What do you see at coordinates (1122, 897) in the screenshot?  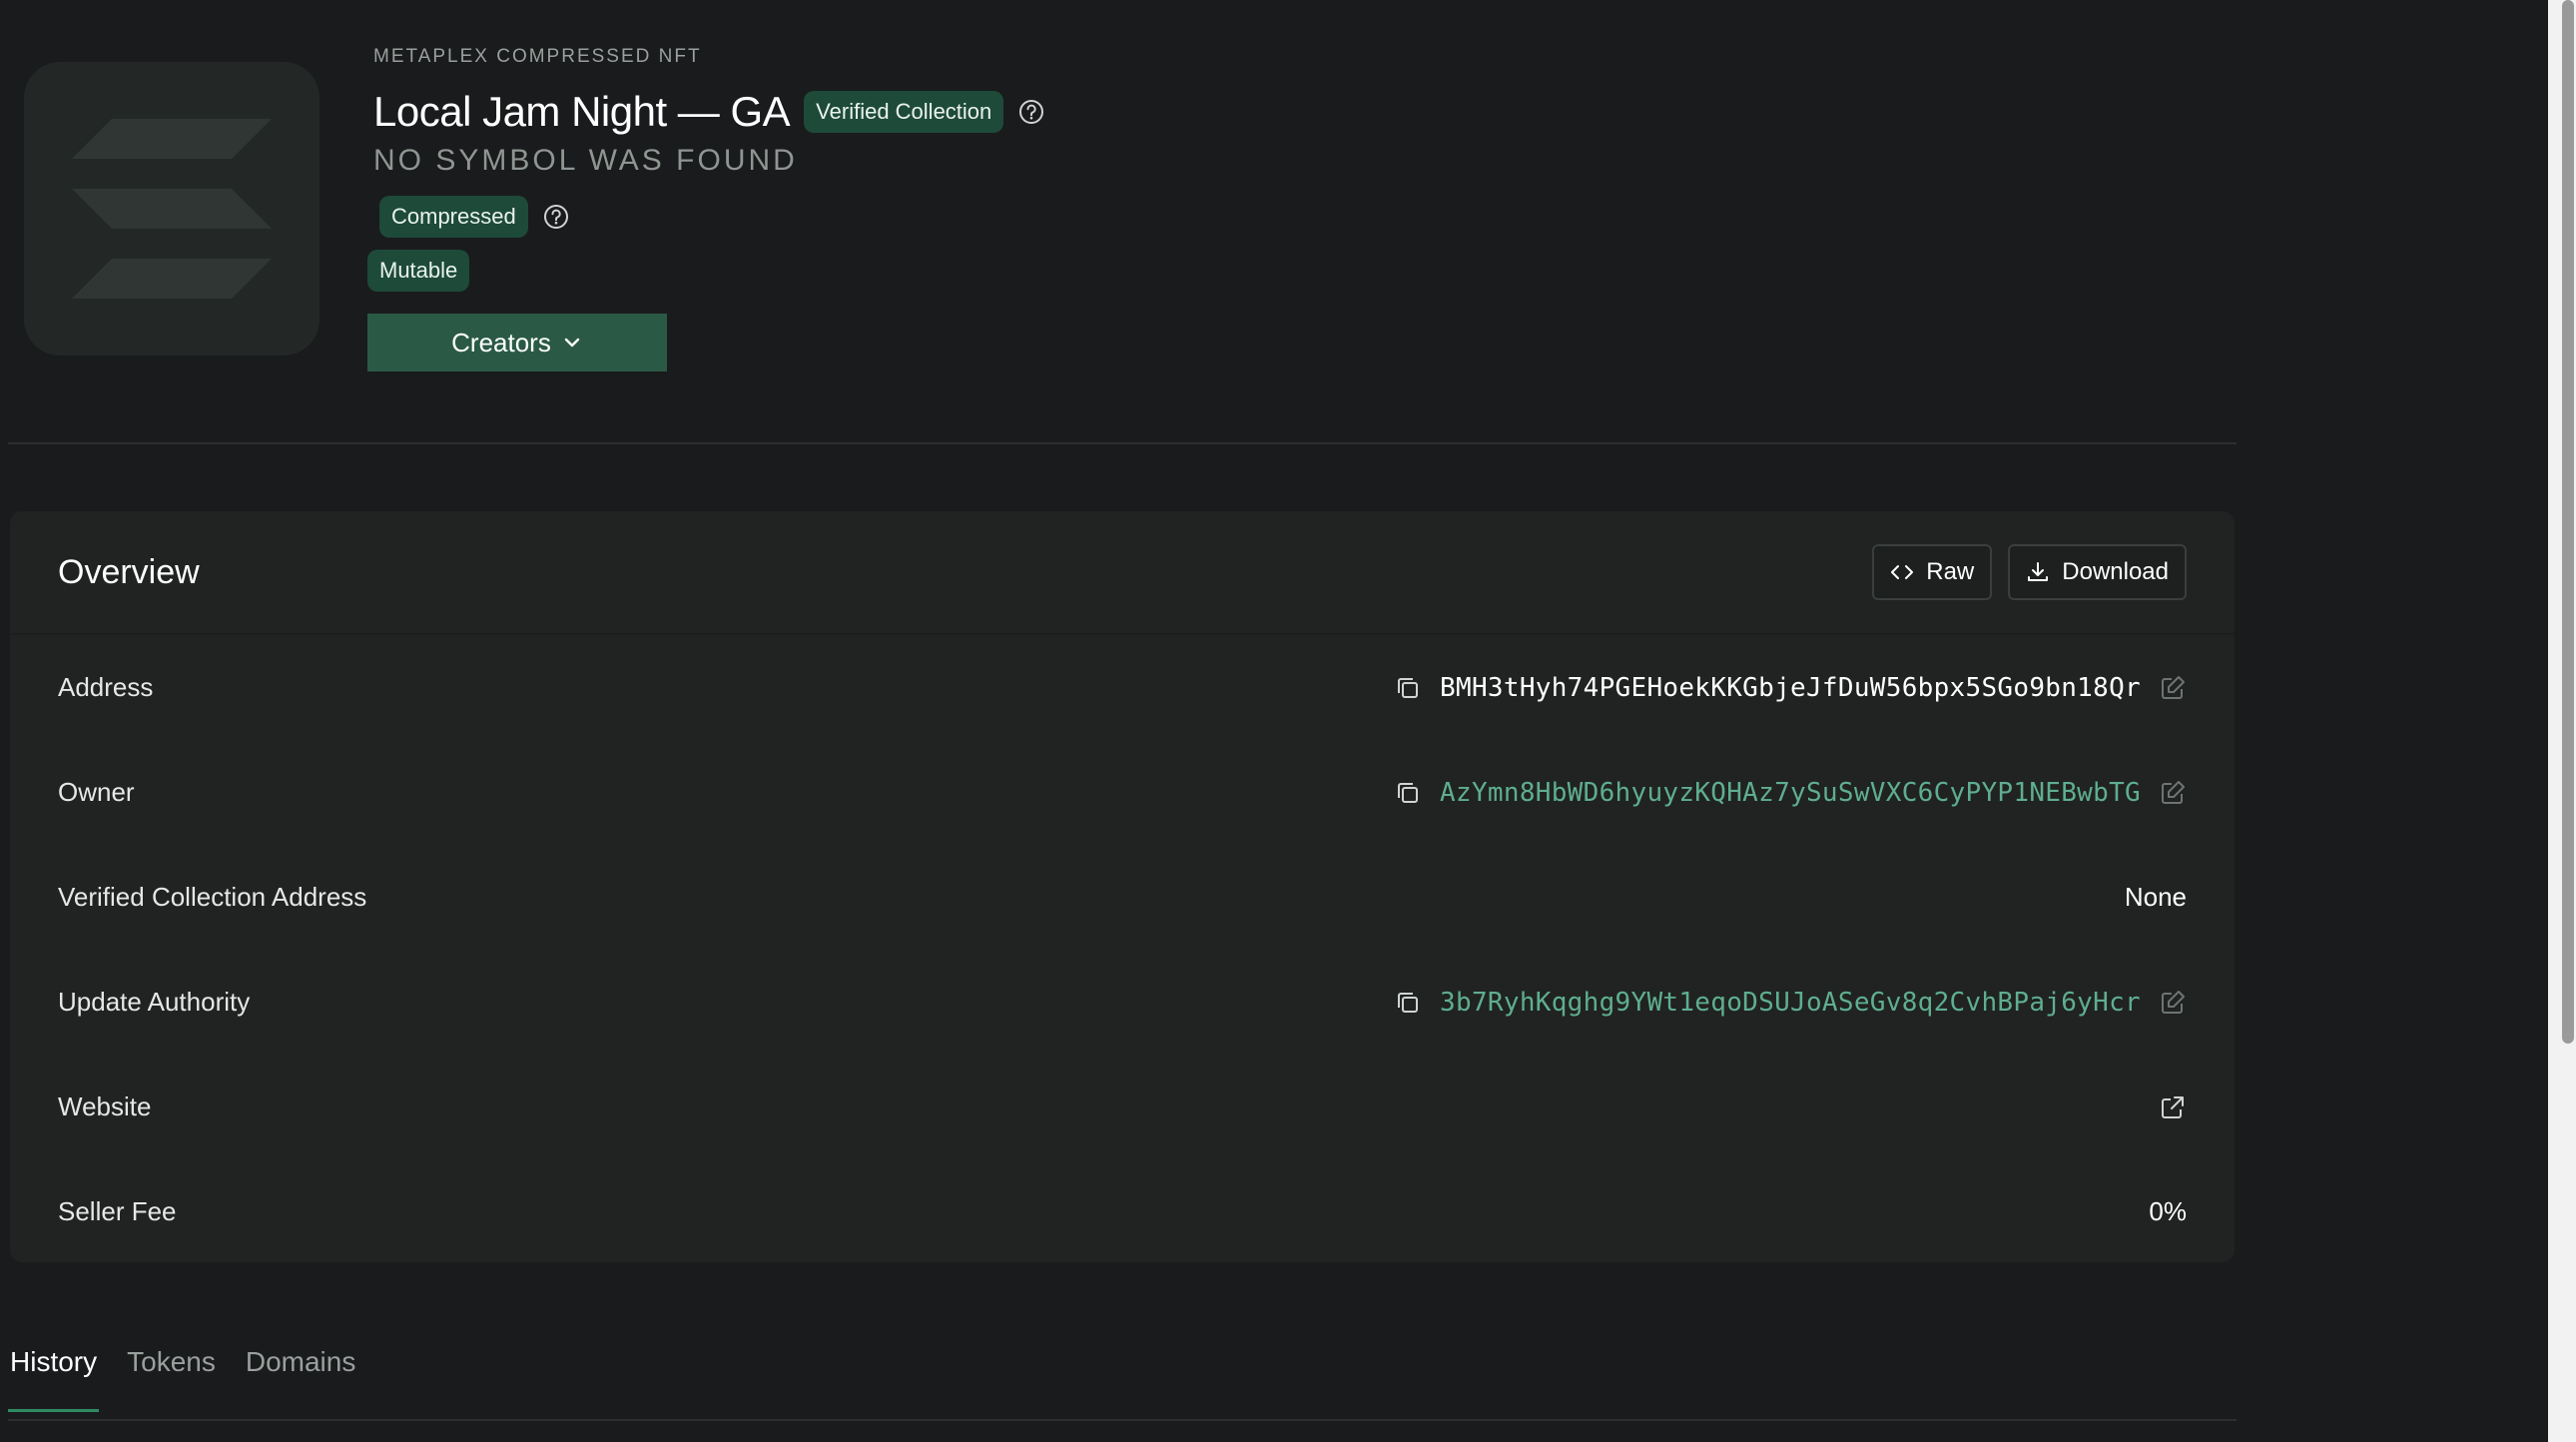 I see `row-verified-collection-address: Verified Collection Address None` at bounding box center [1122, 897].